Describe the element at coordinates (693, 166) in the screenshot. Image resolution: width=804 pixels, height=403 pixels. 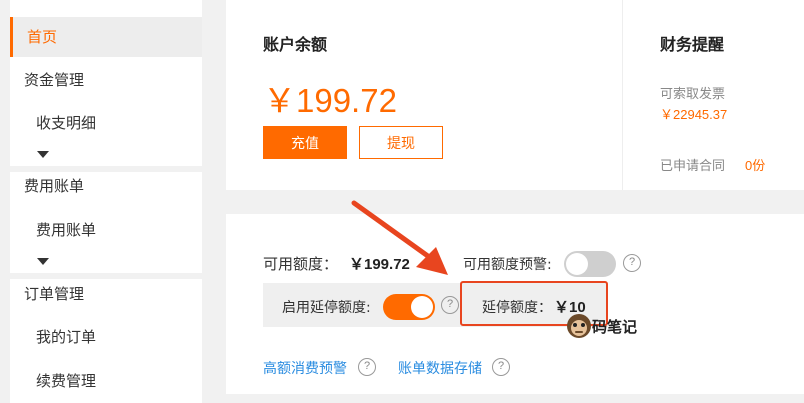
I see `contract-label: 已申请合同` at that location.